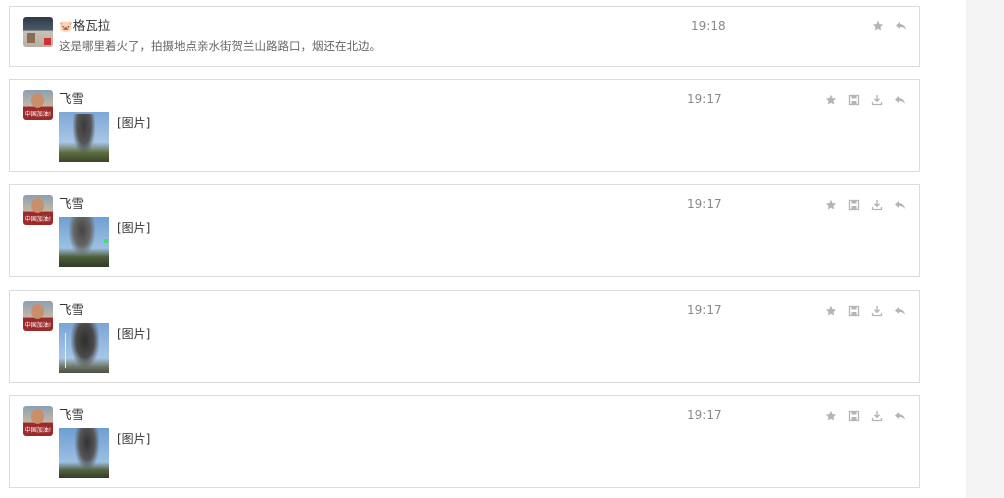  What do you see at coordinates (464, 36) in the screenshot?
I see `message-card: 🐷格瓦拉 19:18 这是哪里着火了，拍摄地点亲水街贺兰山路路口，烟还在北边。` at bounding box center [464, 36].